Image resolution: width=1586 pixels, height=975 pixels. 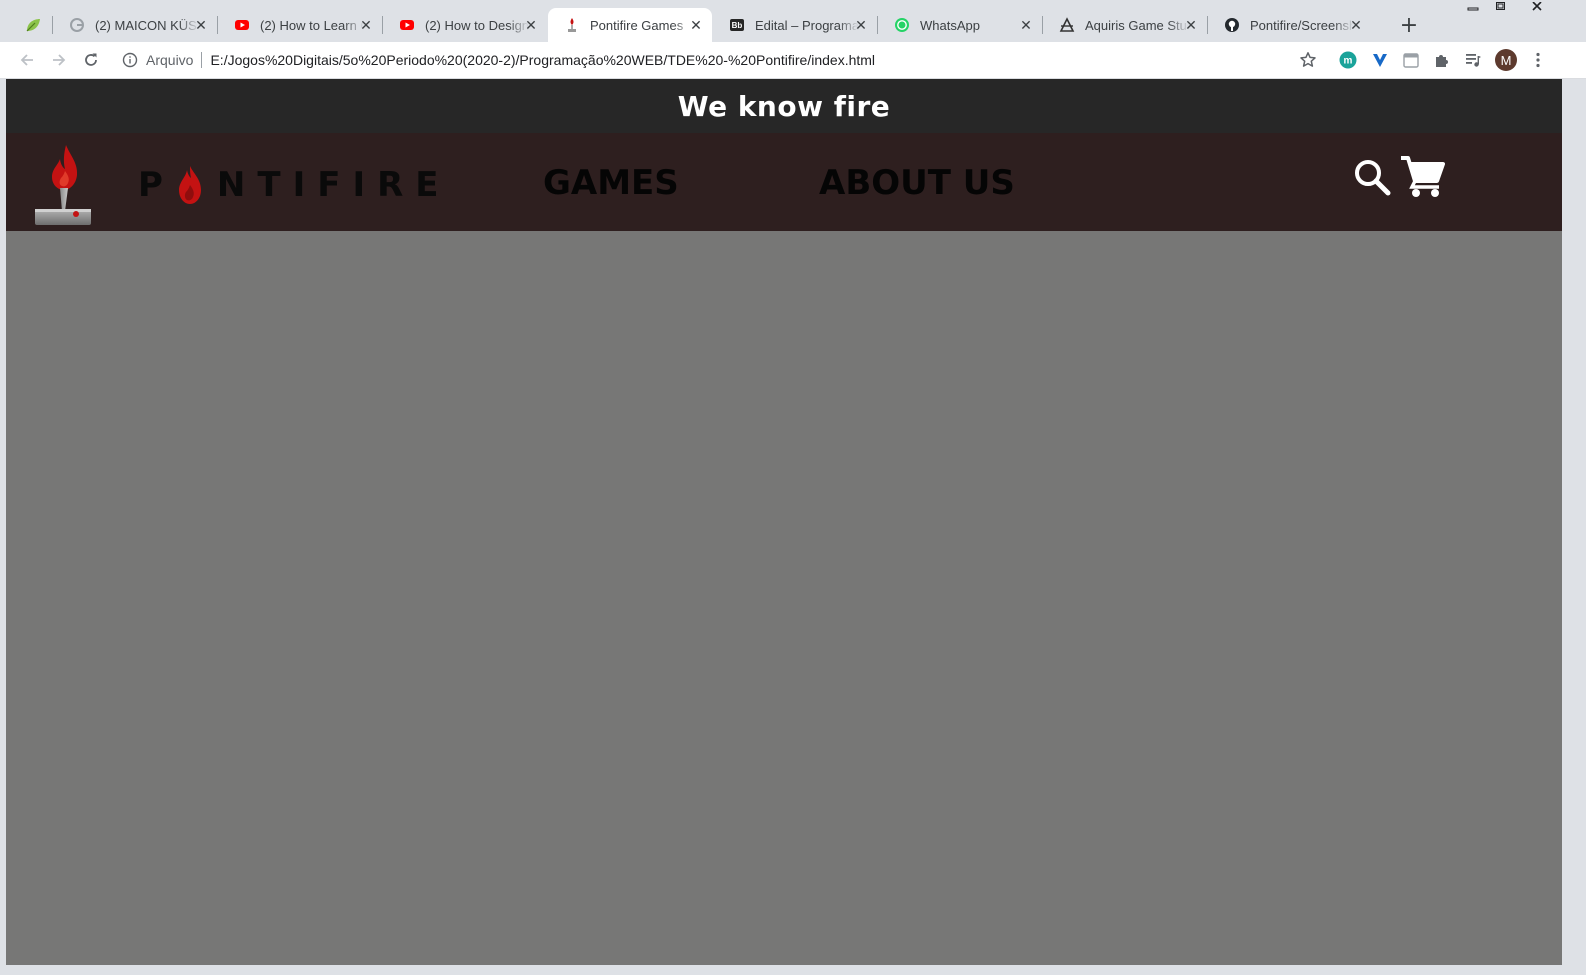 What do you see at coordinates (1506, 60) in the screenshot?
I see `profile-avatar: M` at bounding box center [1506, 60].